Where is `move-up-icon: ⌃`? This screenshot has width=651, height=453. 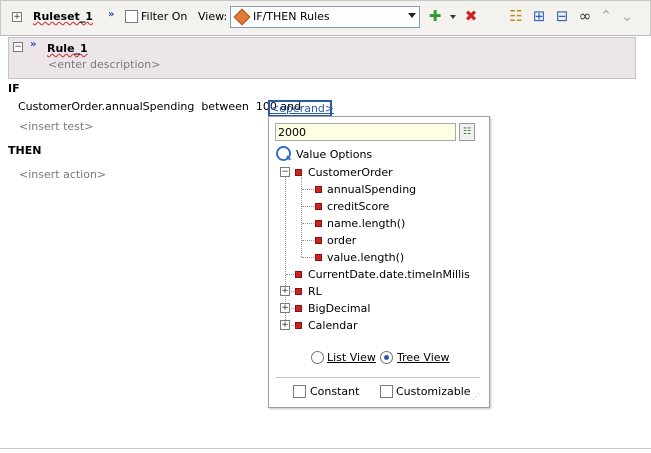 move-up-icon: ⌃ is located at coordinates (606, 16).